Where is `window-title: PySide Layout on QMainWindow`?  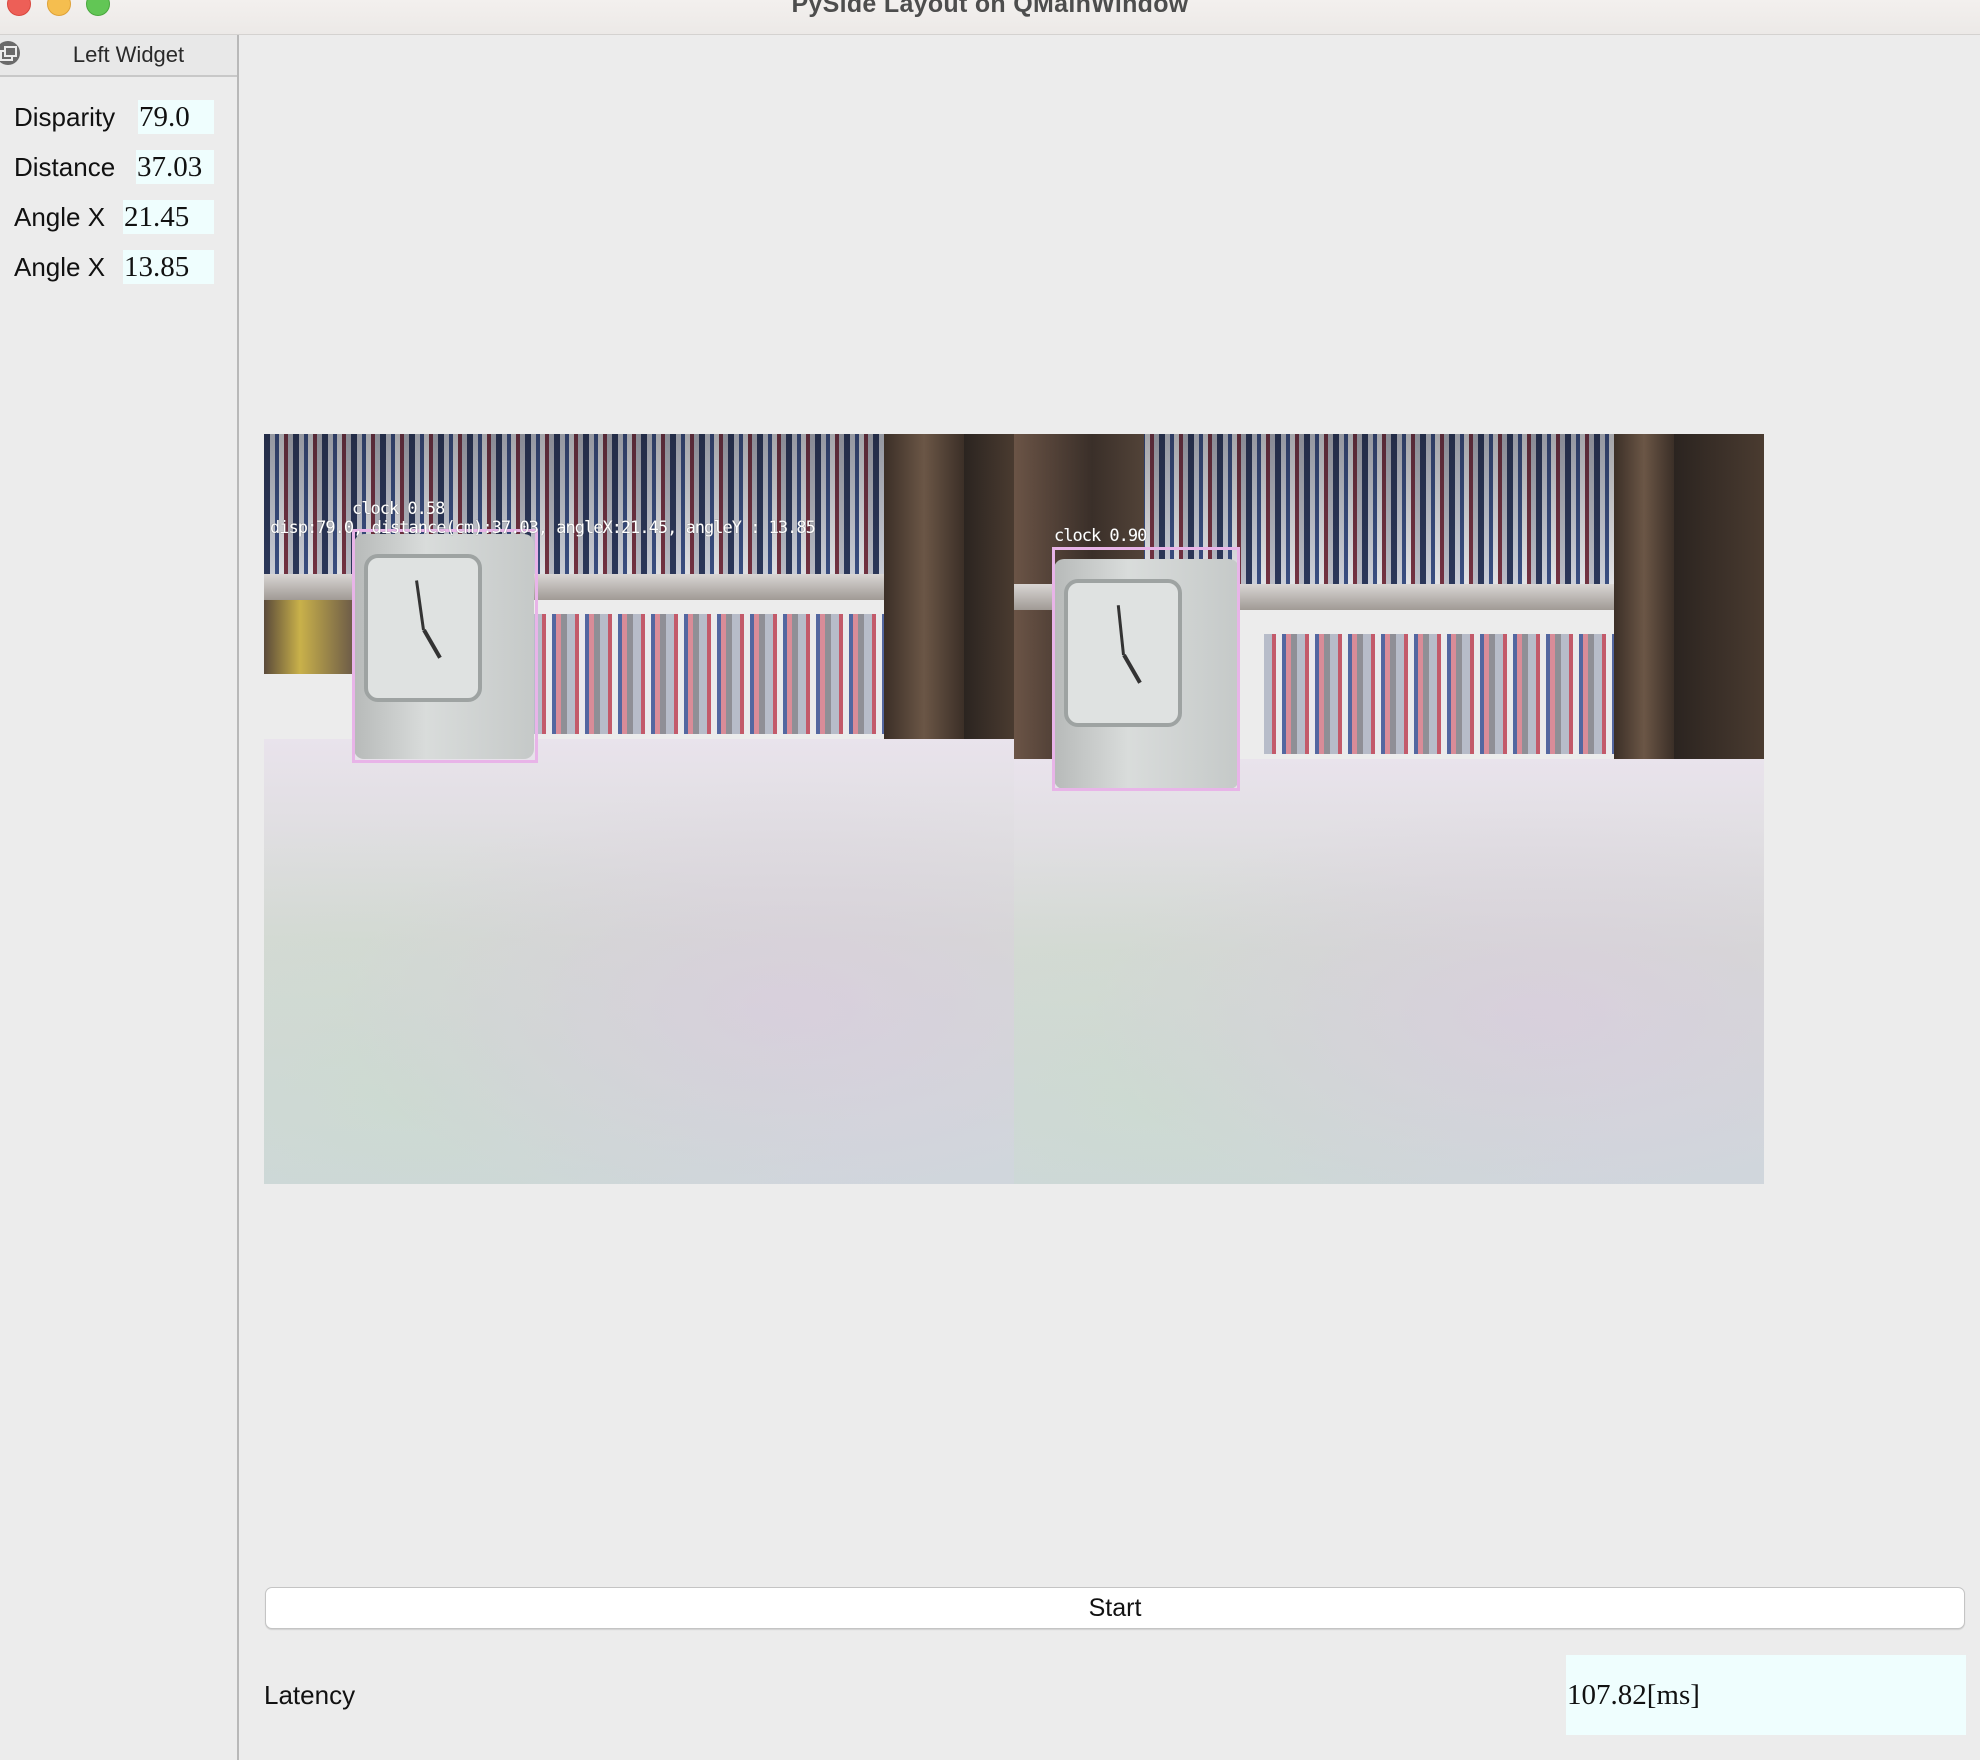
window-title: PySide Layout on QMainWindow is located at coordinates (990, 9).